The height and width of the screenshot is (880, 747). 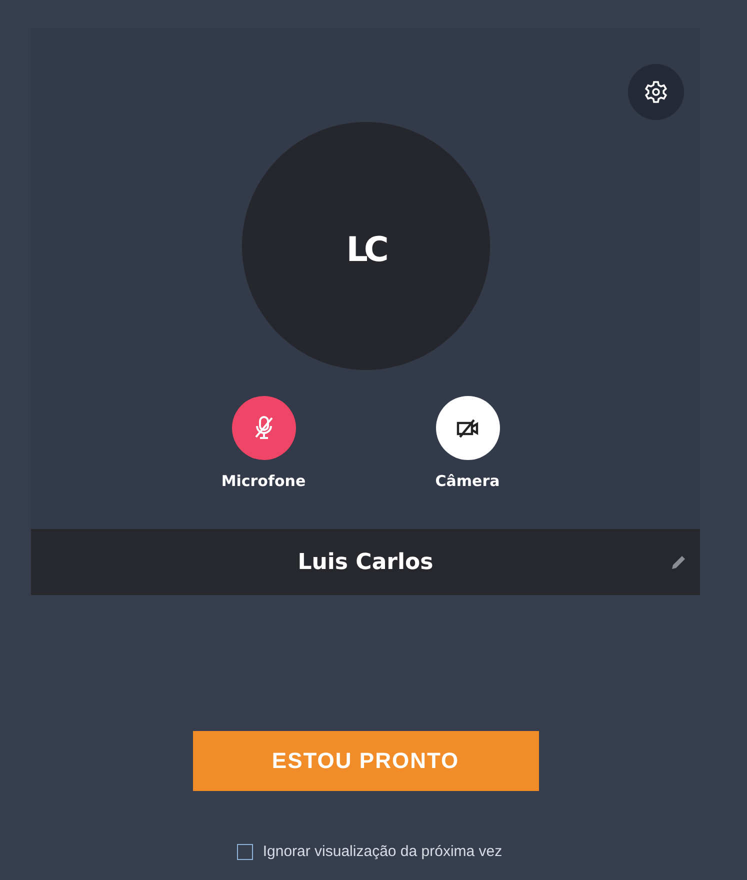 I want to click on toggle-label: Câmera, so click(x=467, y=481).